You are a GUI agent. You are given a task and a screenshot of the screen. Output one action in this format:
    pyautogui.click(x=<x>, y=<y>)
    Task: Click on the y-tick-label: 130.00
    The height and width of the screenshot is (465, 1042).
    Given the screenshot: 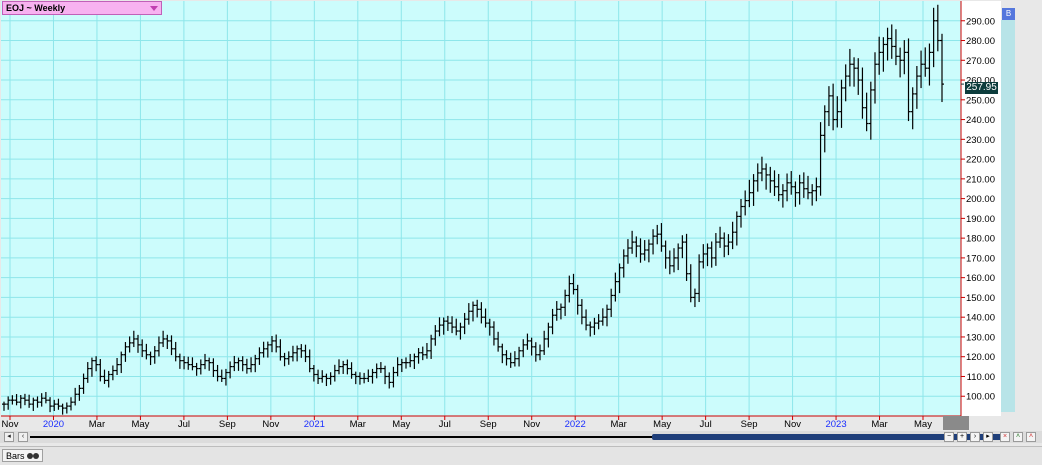 What is the action you would take?
    pyautogui.click(x=980, y=337)
    